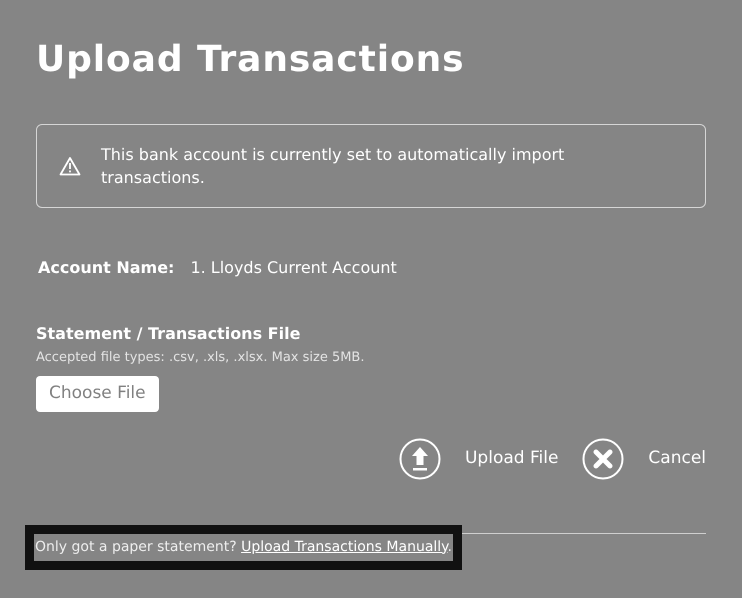 This screenshot has width=742, height=598. What do you see at coordinates (644, 459) in the screenshot?
I see `cancel-button: Cancel` at bounding box center [644, 459].